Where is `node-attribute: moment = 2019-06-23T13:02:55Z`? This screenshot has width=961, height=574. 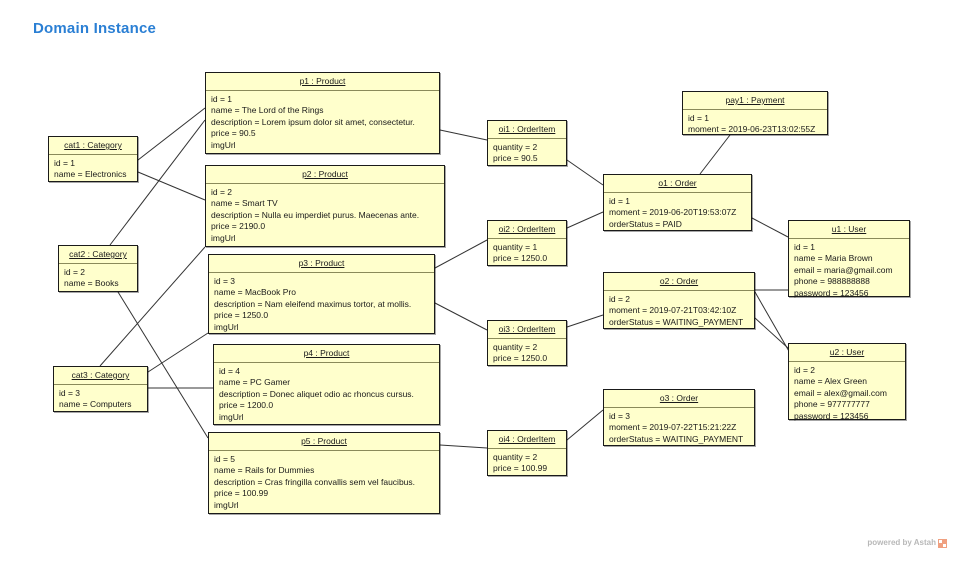
node-attribute: moment = 2019-06-23T13:02:55Z is located at coordinates (752, 129).